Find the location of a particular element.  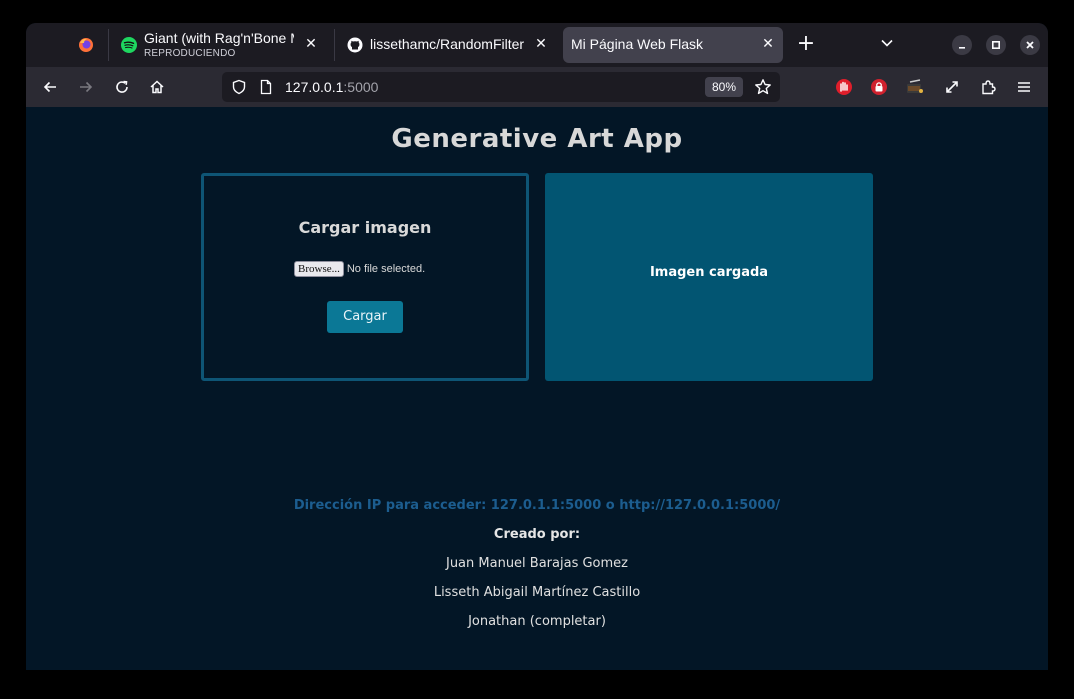

home-icon is located at coordinates (157, 87).